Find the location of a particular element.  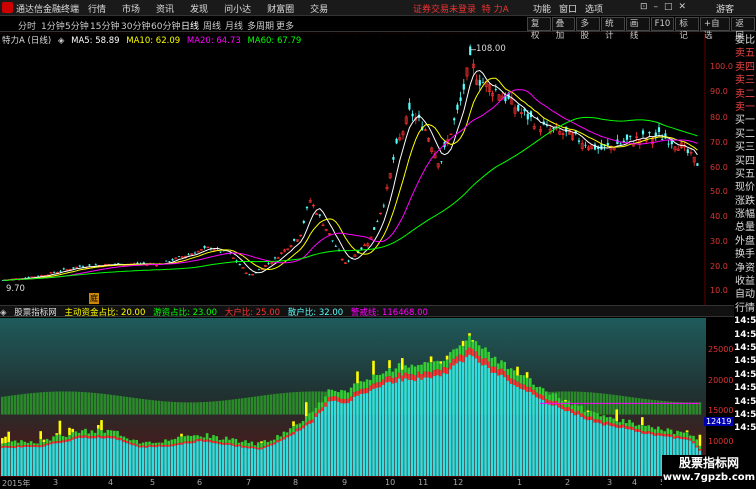

guest-label: 游客 is located at coordinates (725, 8).